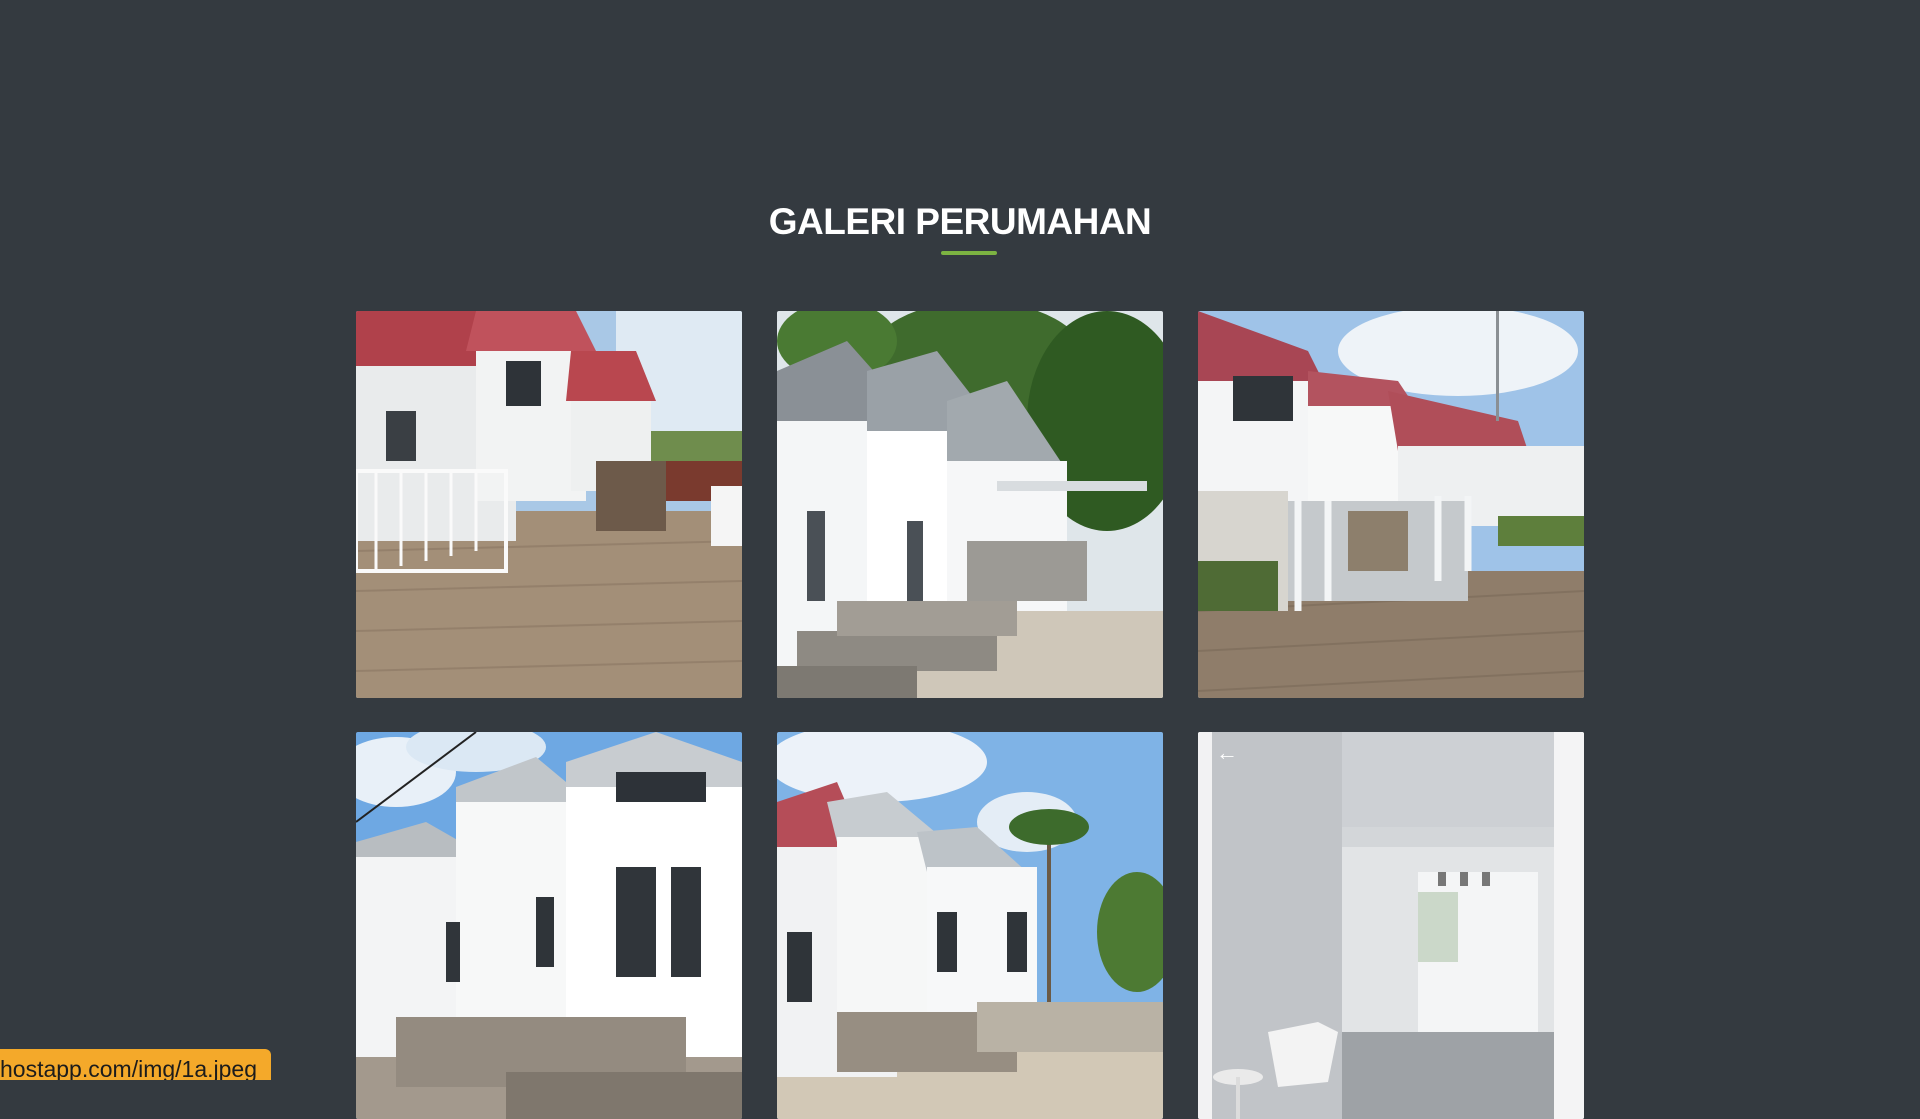 The width and height of the screenshot is (1920, 1119). I want to click on status-bar-url: hostapp.com/img/1a.jpeg, so click(135, 1064).